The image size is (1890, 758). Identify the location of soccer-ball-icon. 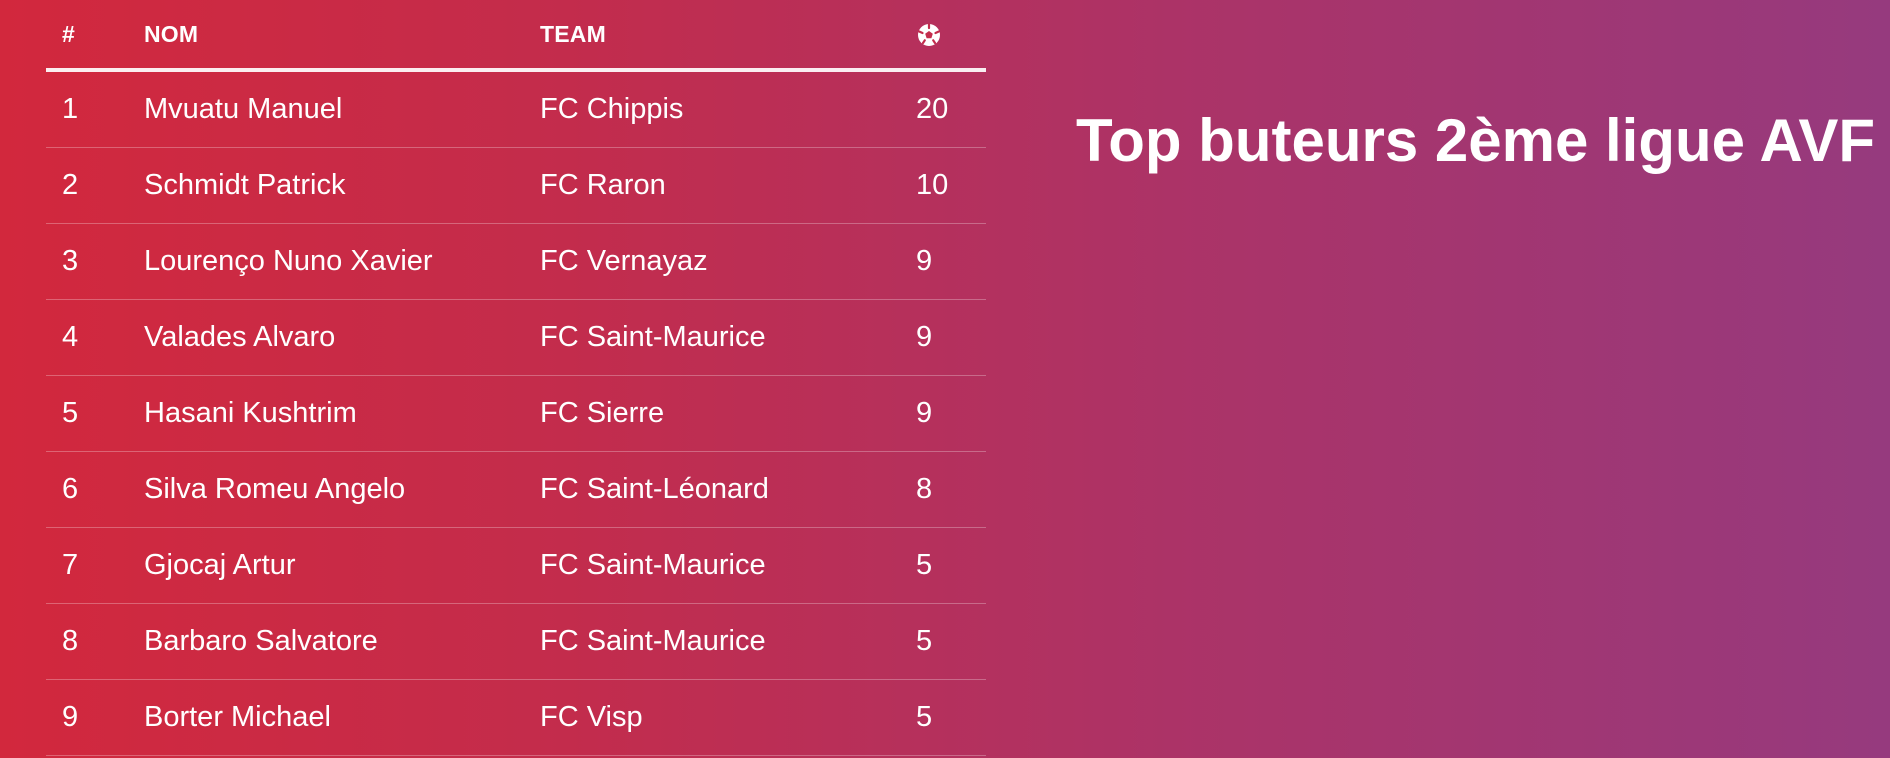
(929, 34).